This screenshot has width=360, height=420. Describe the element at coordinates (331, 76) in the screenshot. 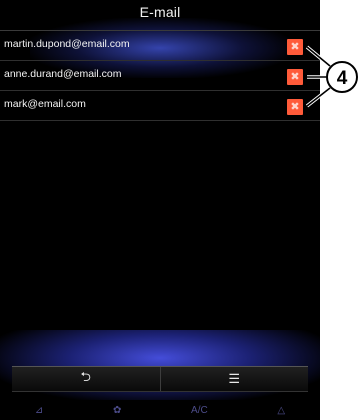

I see `callout-annotation: 4` at that location.